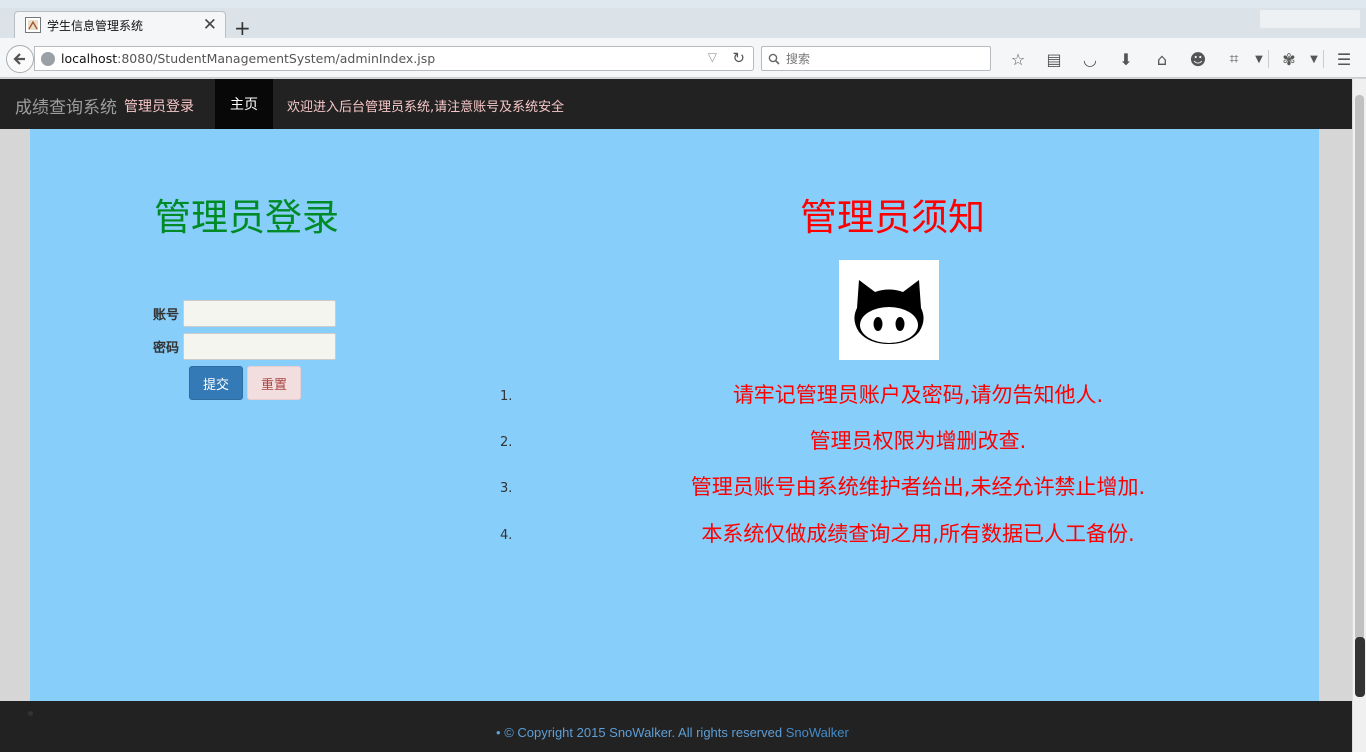 The height and width of the screenshot is (752, 1366). I want to click on globe-icon, so click(48, 58).